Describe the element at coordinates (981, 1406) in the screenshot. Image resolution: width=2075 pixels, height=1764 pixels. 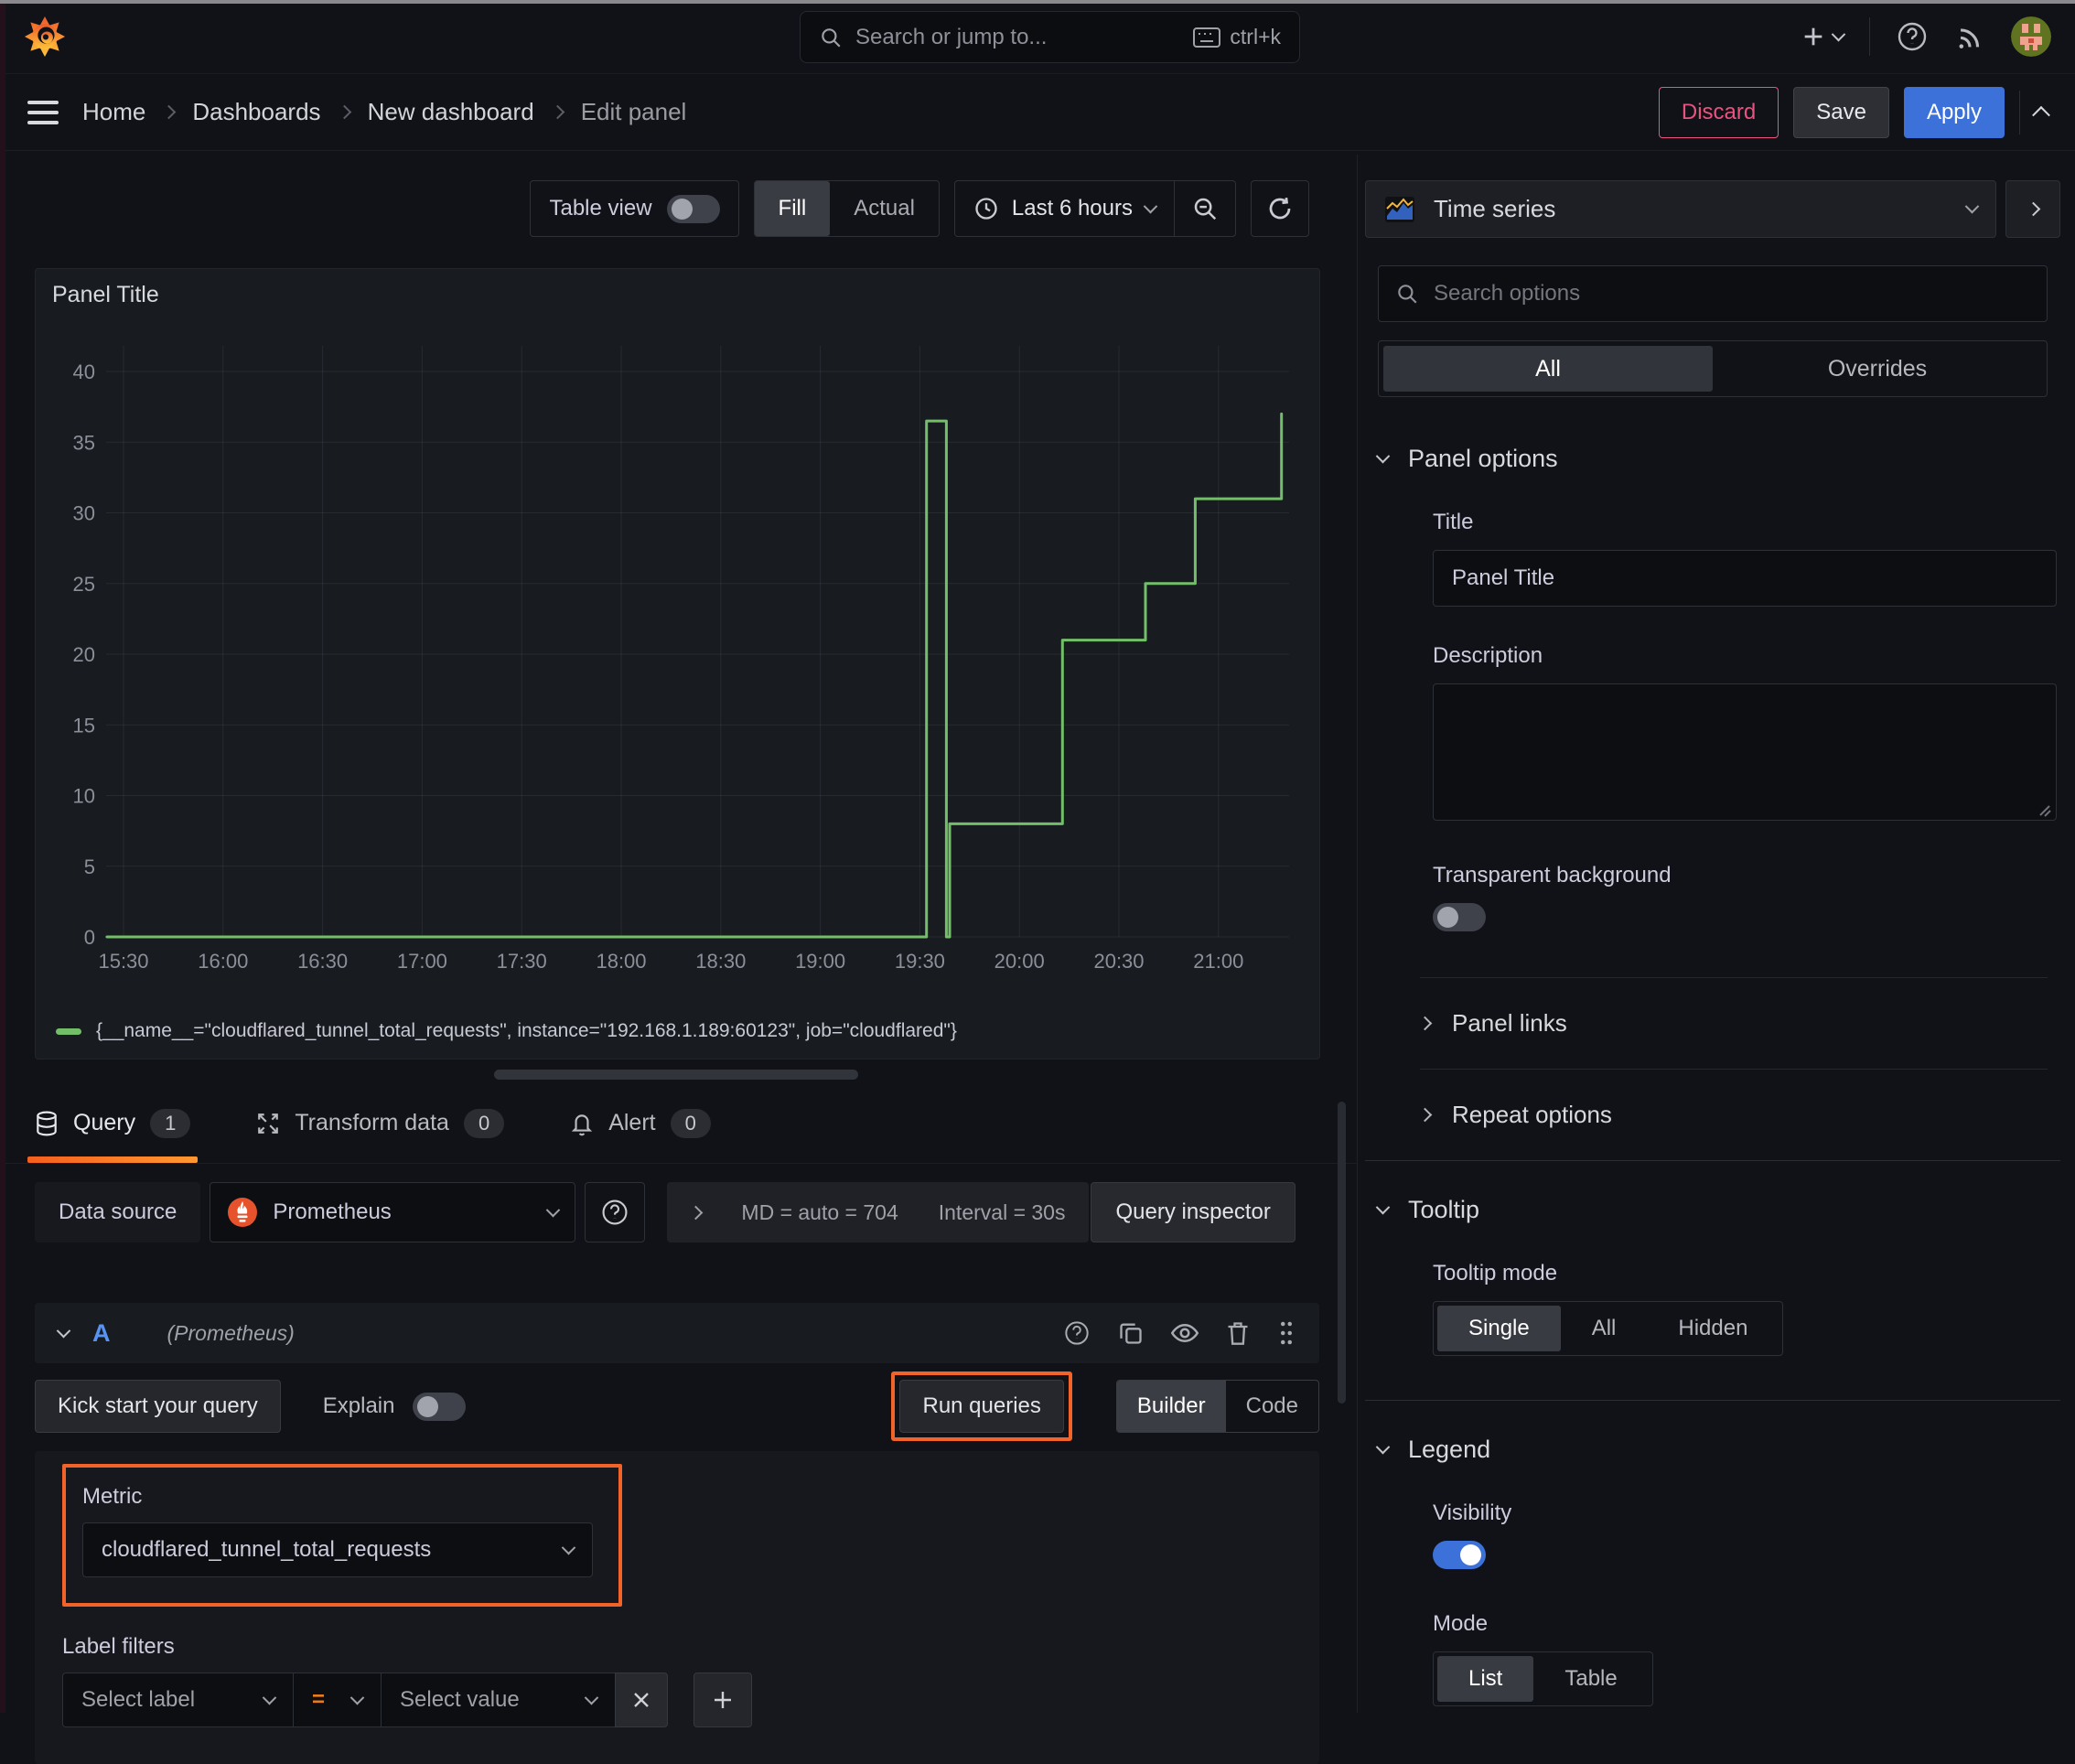
I see `run-queries-button: Run queries` at that location.